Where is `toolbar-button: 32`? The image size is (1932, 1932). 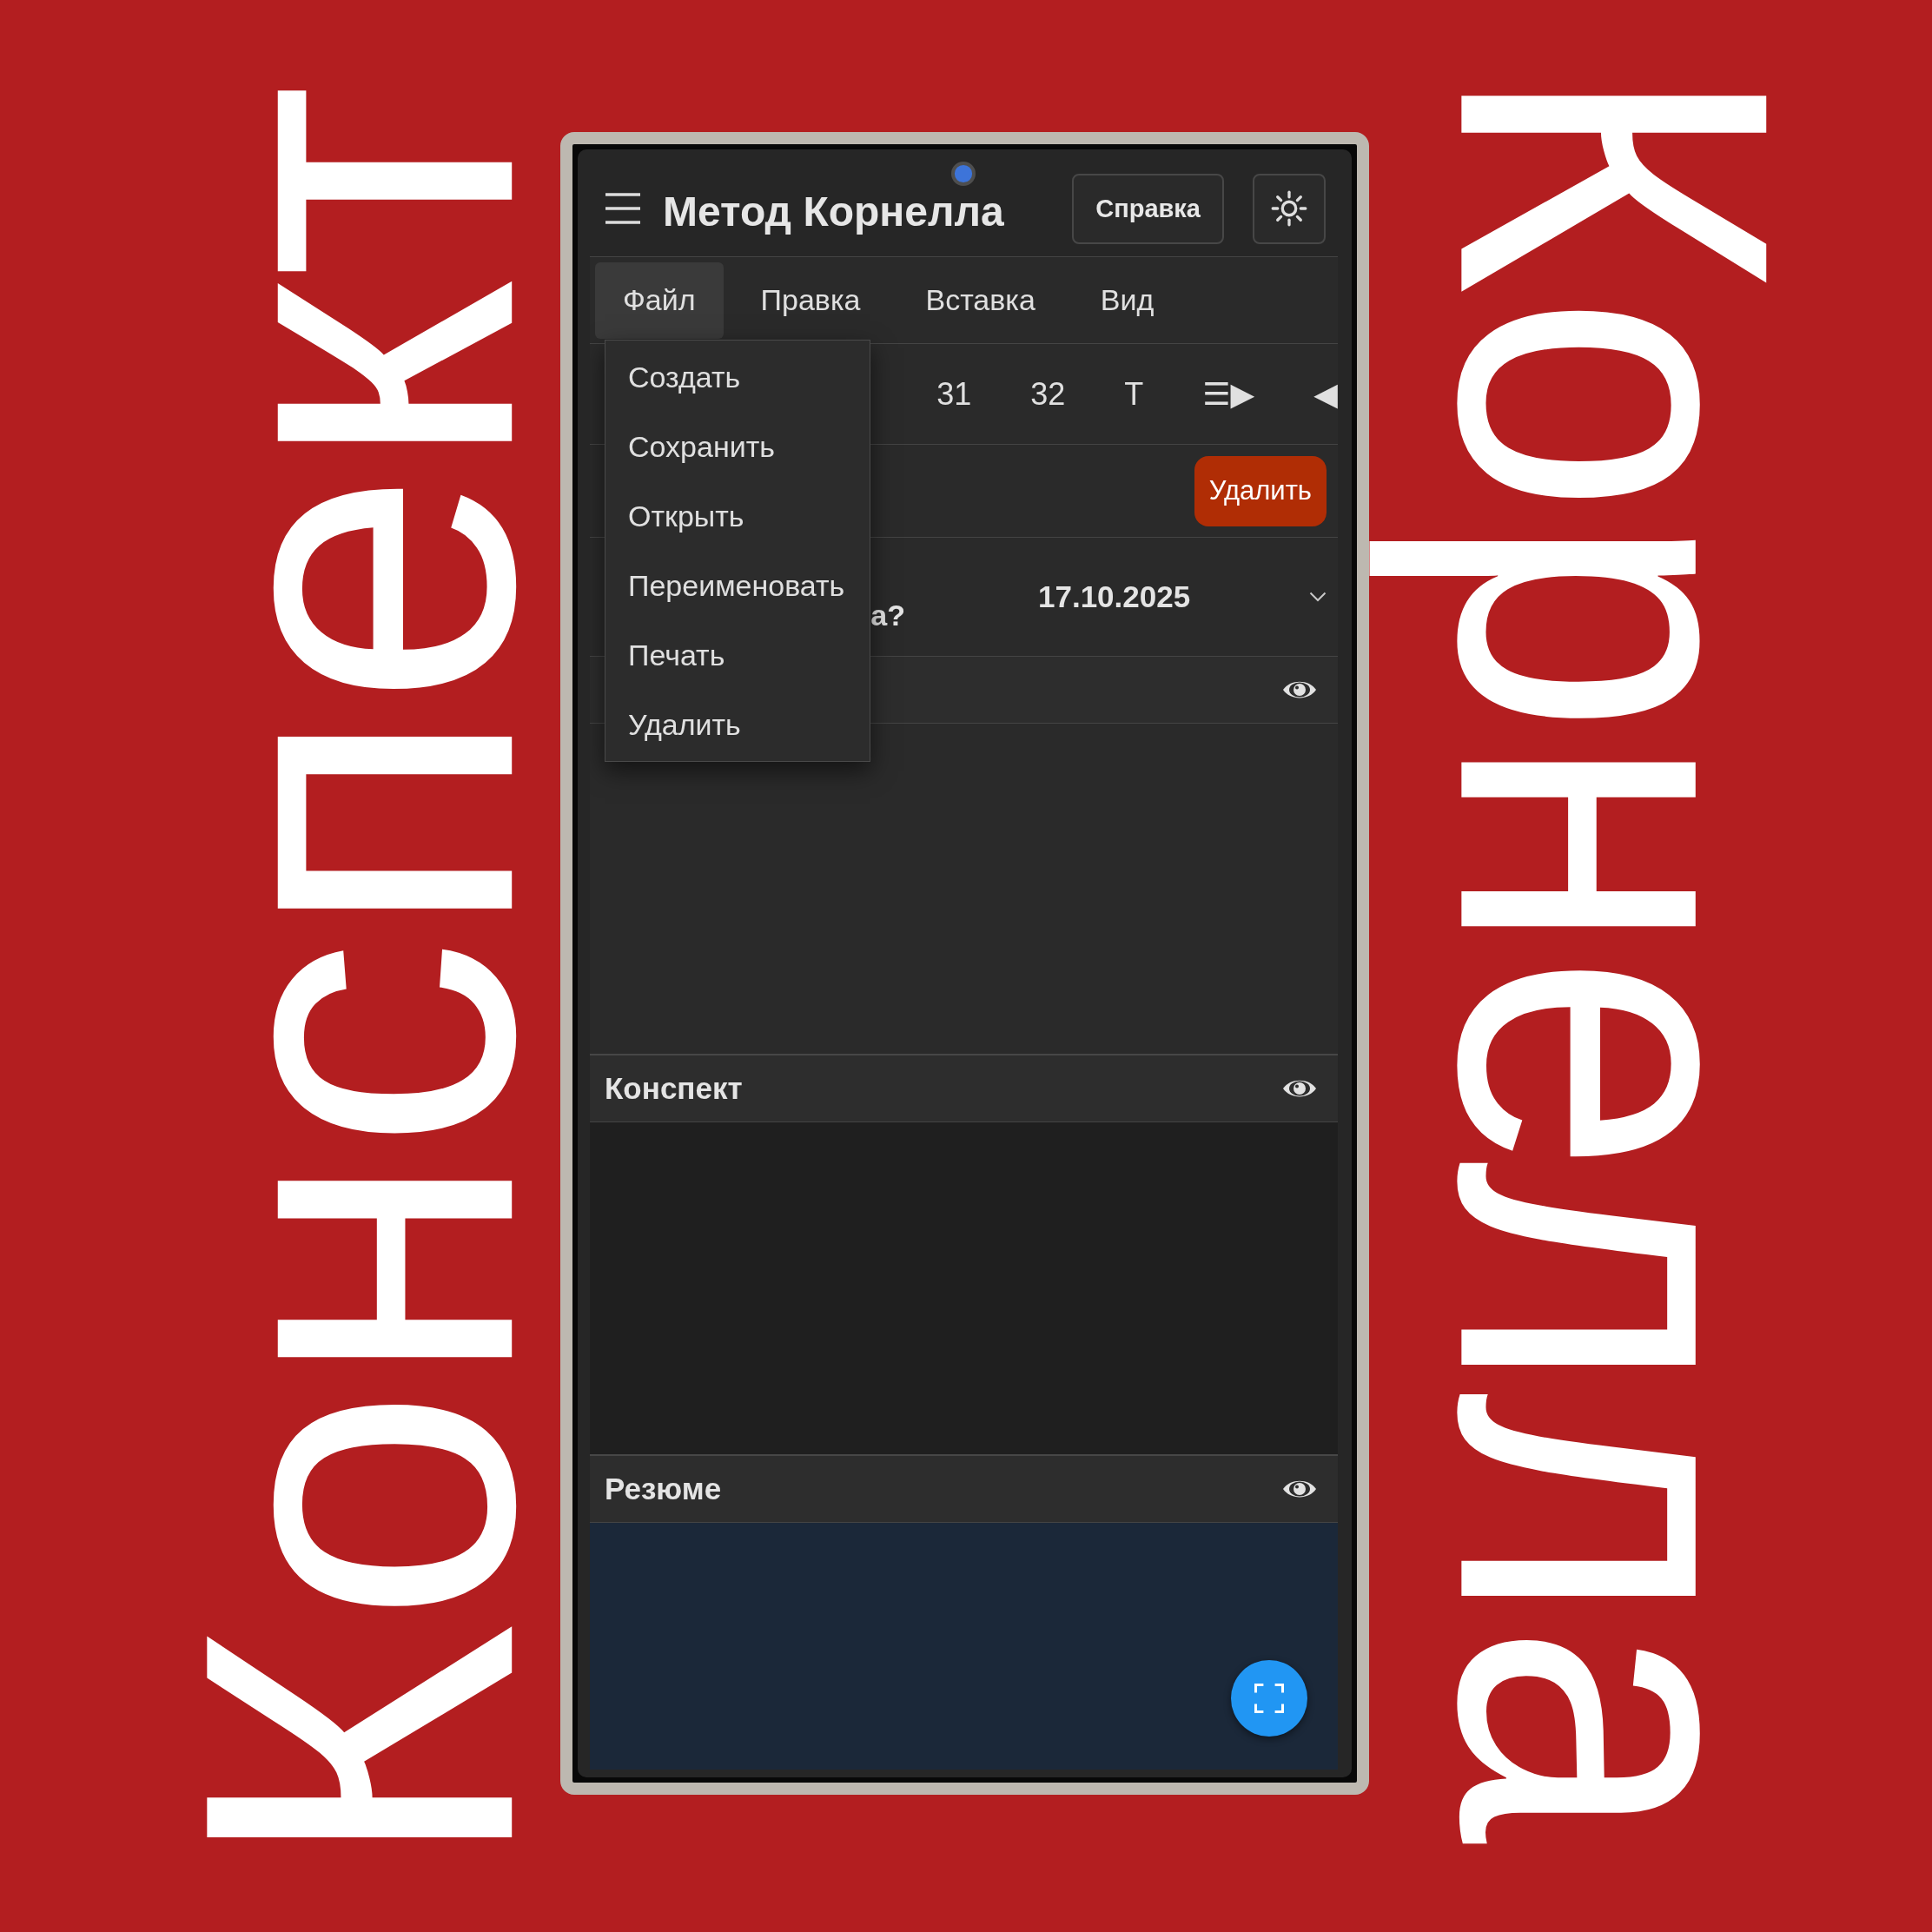
toolbar-button: 32 is located at coordinates (1048, 394).